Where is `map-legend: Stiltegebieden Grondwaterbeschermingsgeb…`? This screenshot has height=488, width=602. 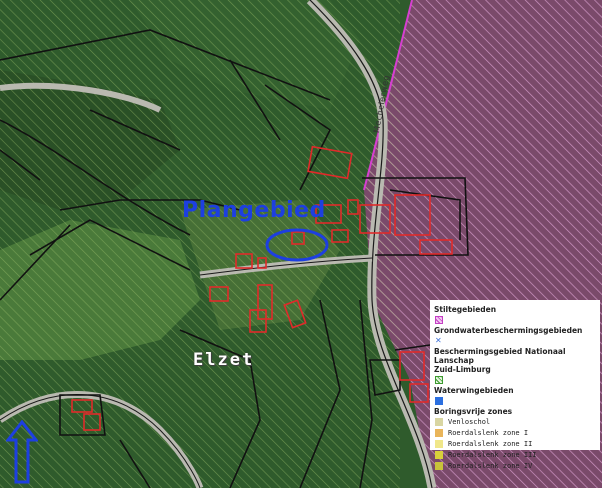
map-legend: Stiltegebieden Grondwaterbeschermingsgeb… is located at coordinates (515, 385).